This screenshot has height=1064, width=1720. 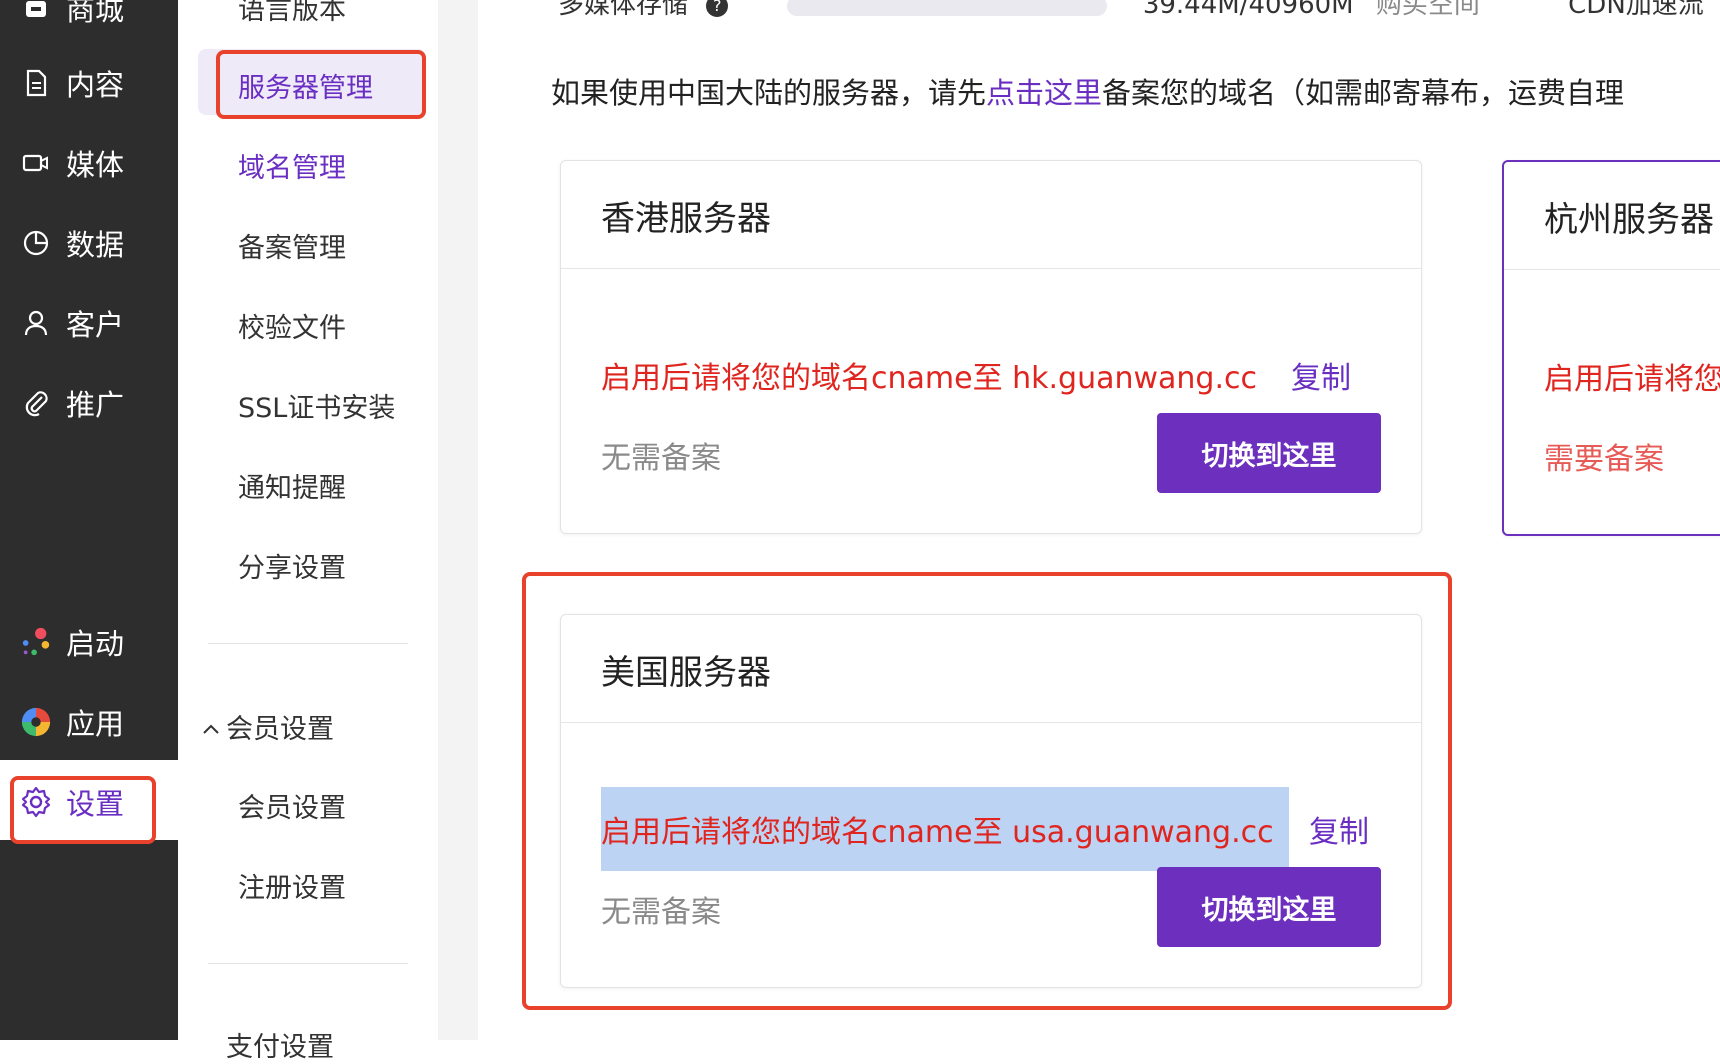 What do you see at coordinates (1131, 10) in the screenshot?
I see `storage-summary-row: 多媒体存储 ? 39.44M/40960M 购买空间 CDN加速流` at bounding box center [1131, 10].